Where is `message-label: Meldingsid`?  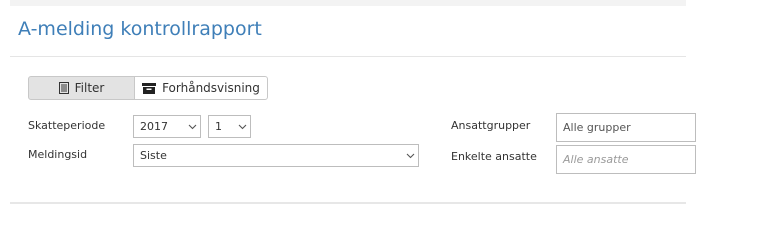 message-label: Meldingsid is located at coordinates (58, 154).